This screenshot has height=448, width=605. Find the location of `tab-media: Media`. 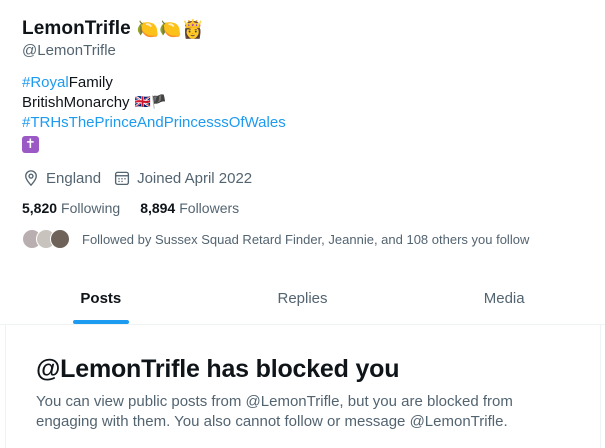

tab-media: Media is located at coordinates (504, 298).